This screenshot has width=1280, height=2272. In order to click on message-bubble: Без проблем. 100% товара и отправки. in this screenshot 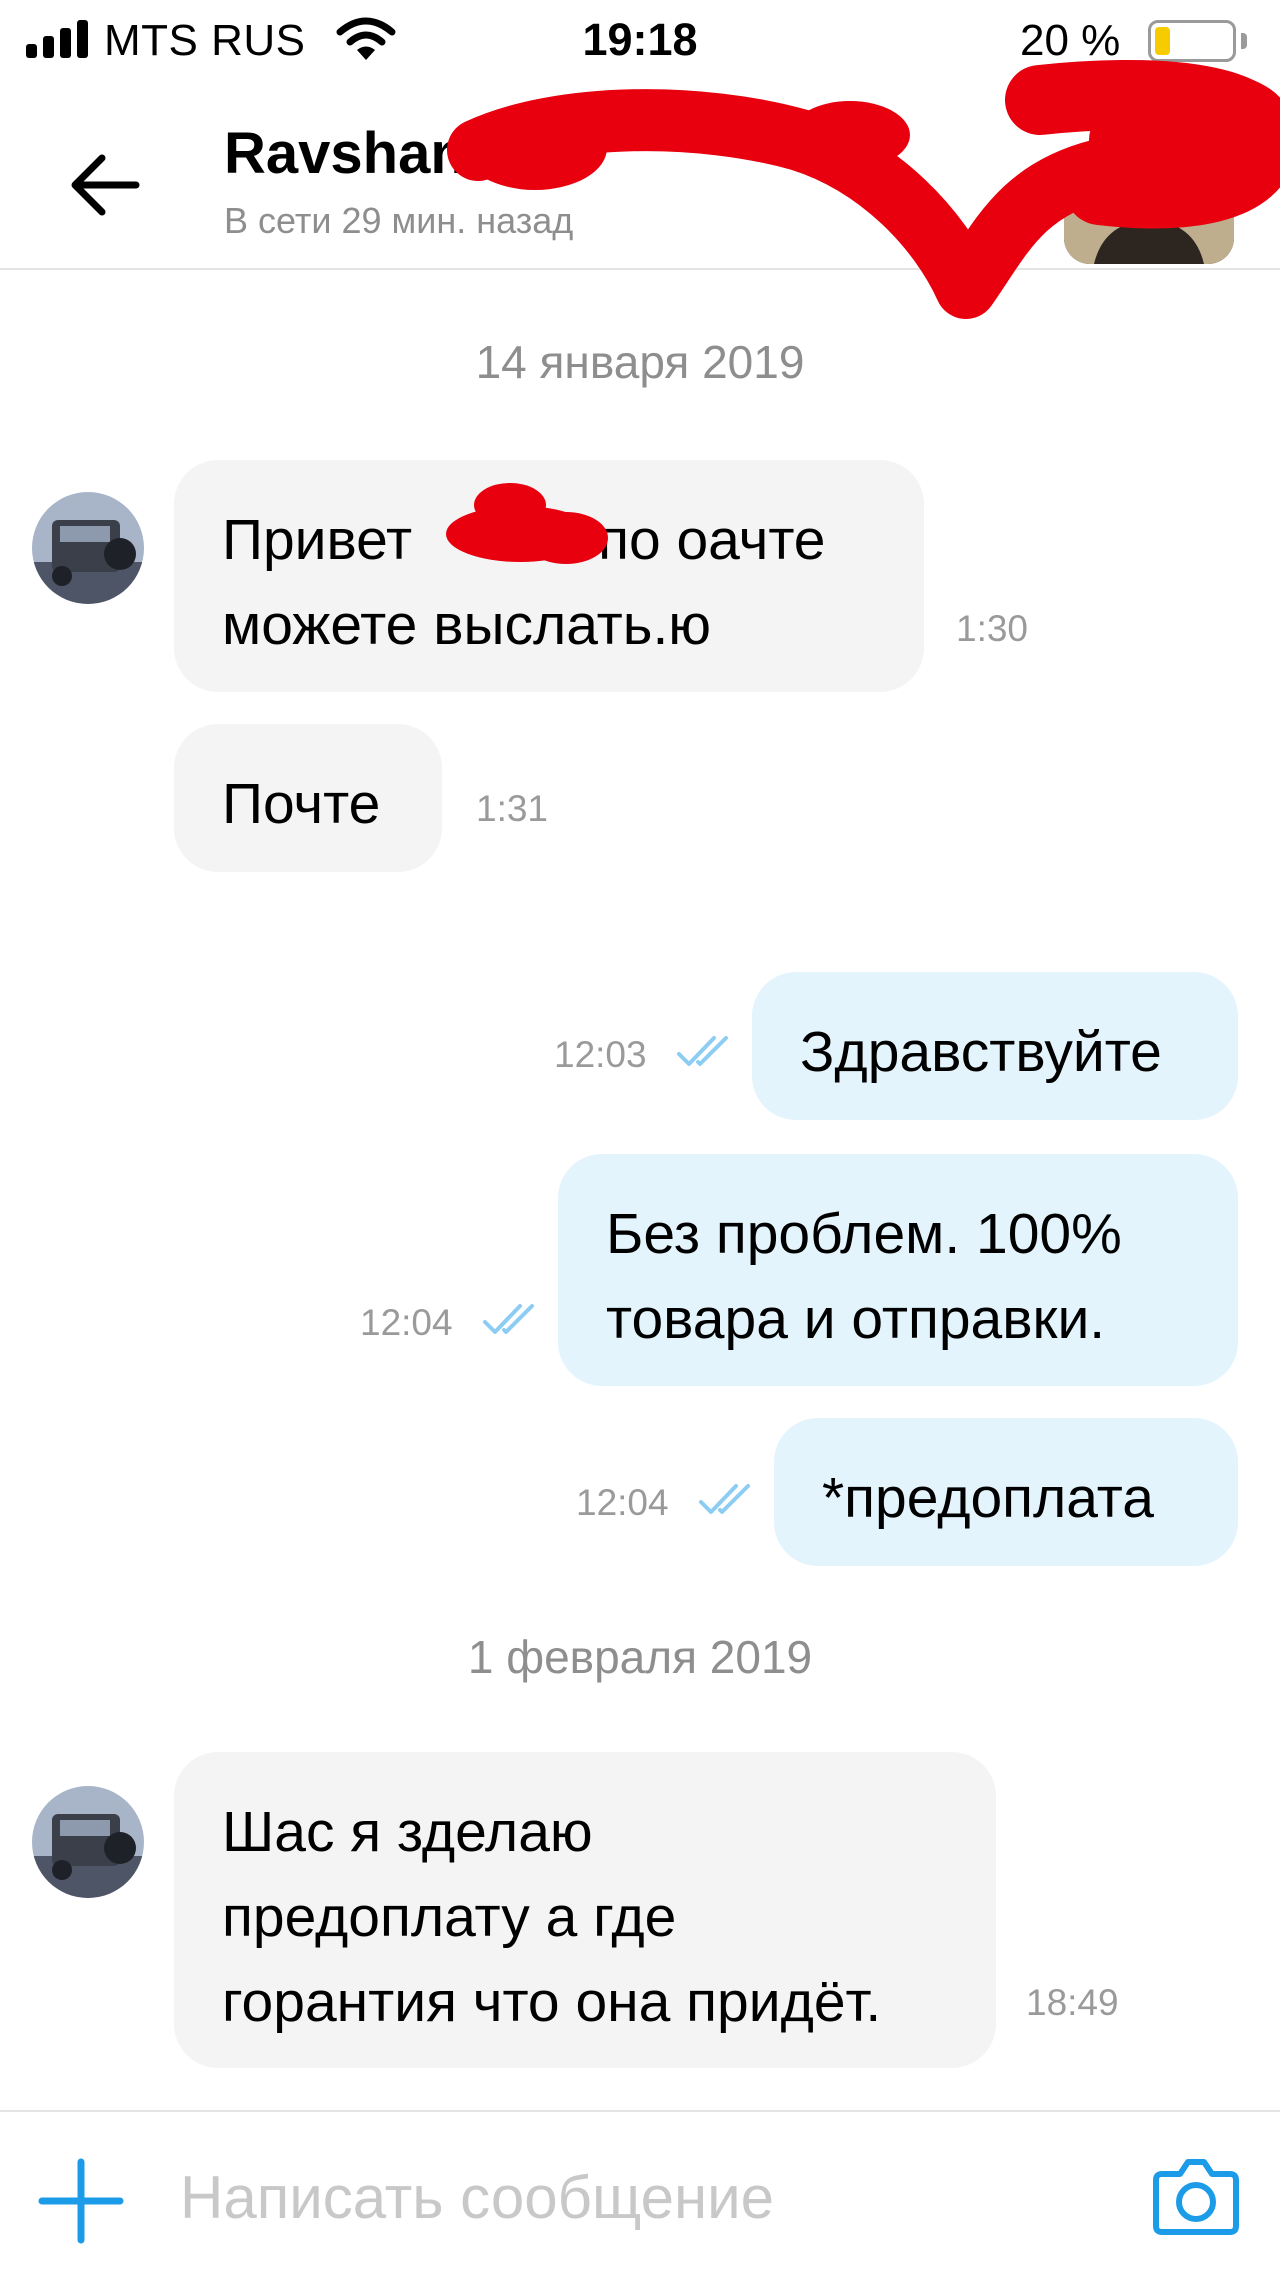, I will do `click(898, 1270)`.